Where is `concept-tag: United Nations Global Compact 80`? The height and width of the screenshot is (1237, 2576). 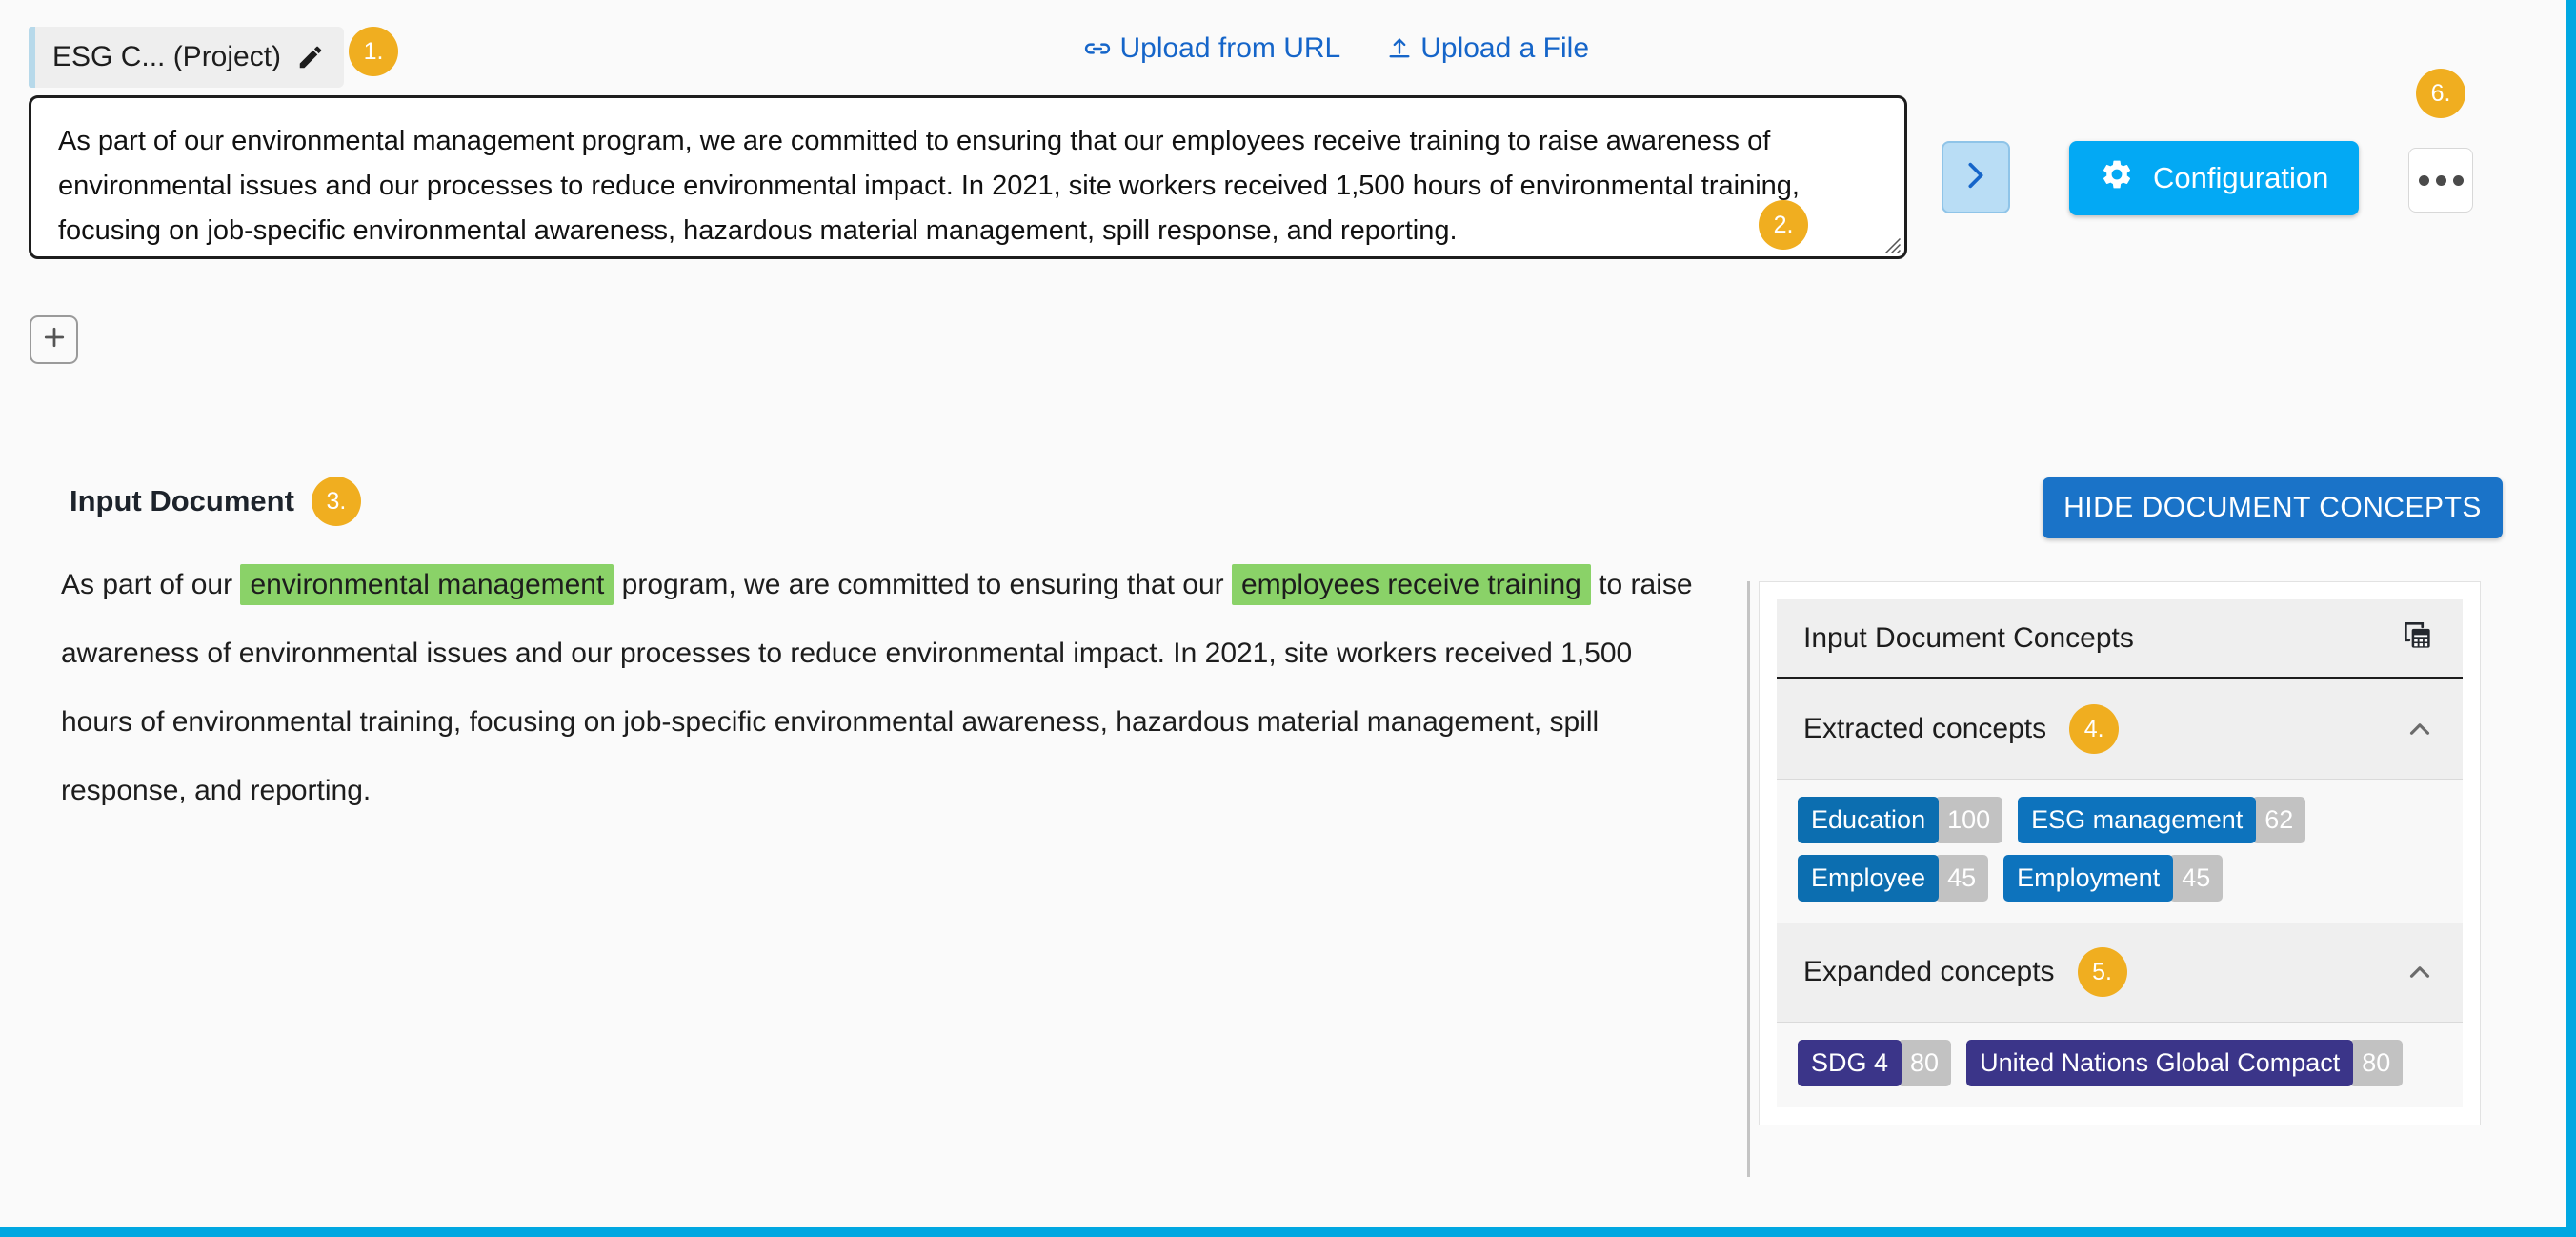
concept-tag: United Nations Global Compact 80 is located at coordinates (2185, 1063).